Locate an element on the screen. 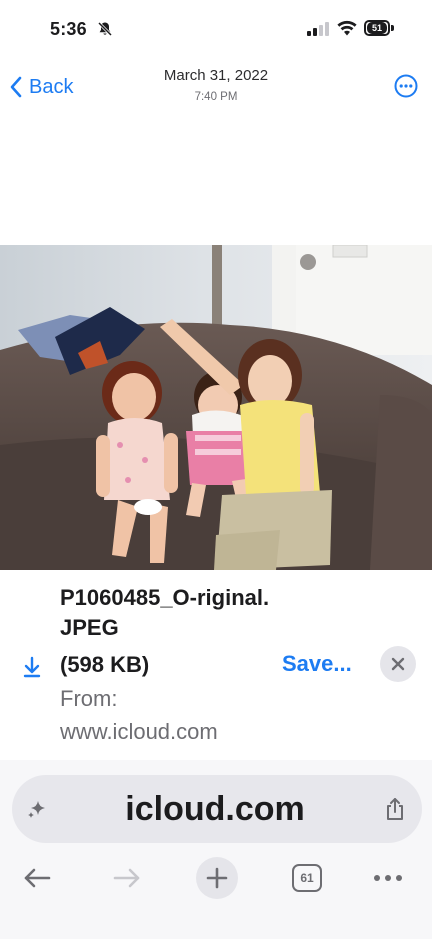 This screenshot has width=432, height=939. address-text: icloud.com is located at coordinates (215, 809).